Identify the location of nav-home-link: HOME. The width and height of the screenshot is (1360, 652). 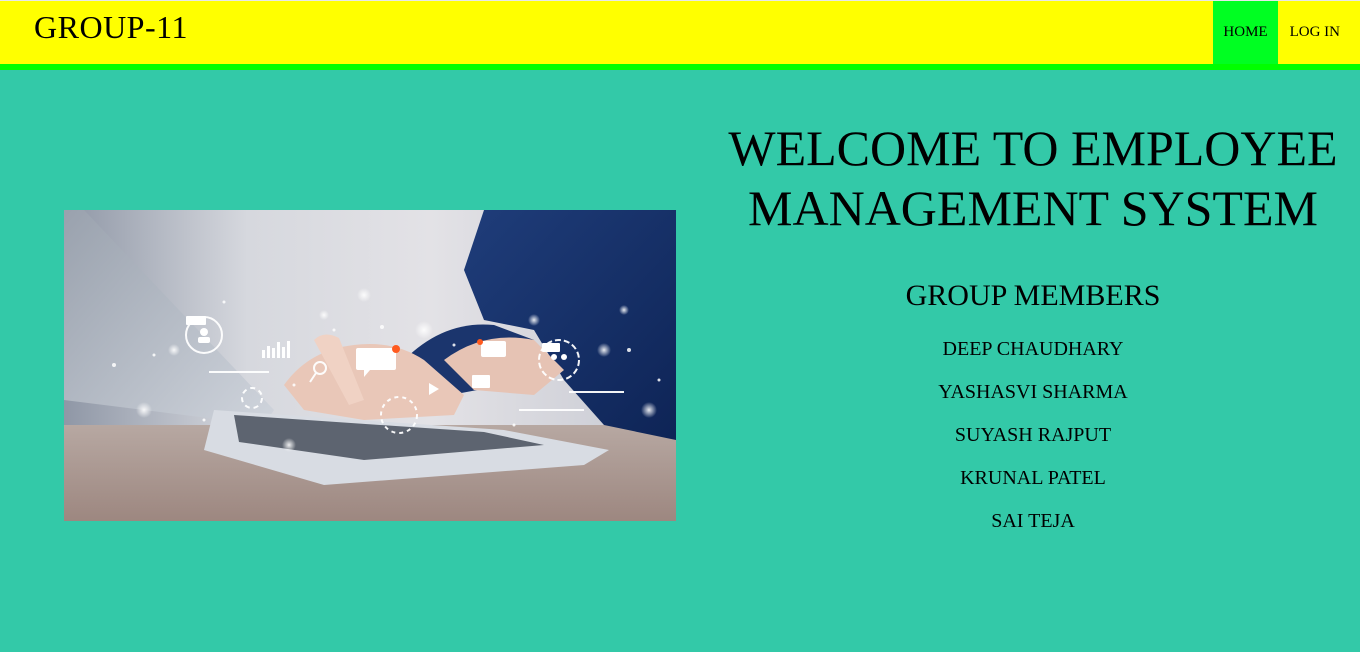
(1245, 32).